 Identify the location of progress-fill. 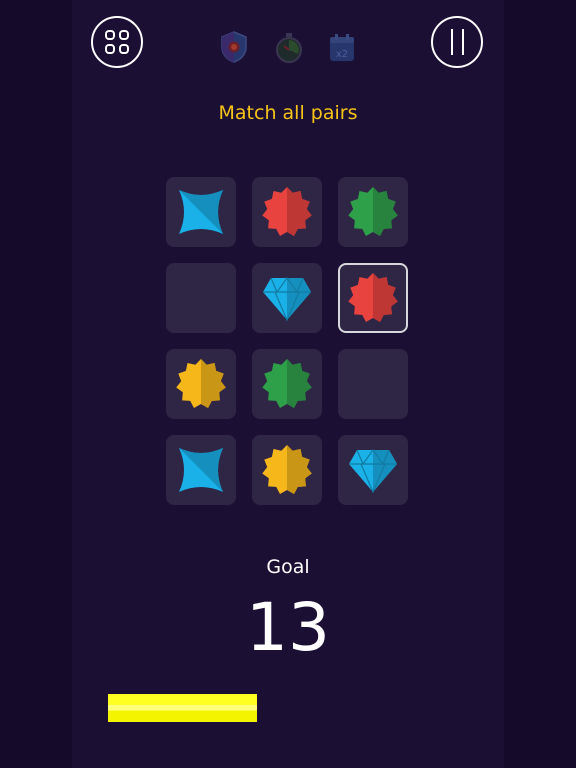
(183, 708).